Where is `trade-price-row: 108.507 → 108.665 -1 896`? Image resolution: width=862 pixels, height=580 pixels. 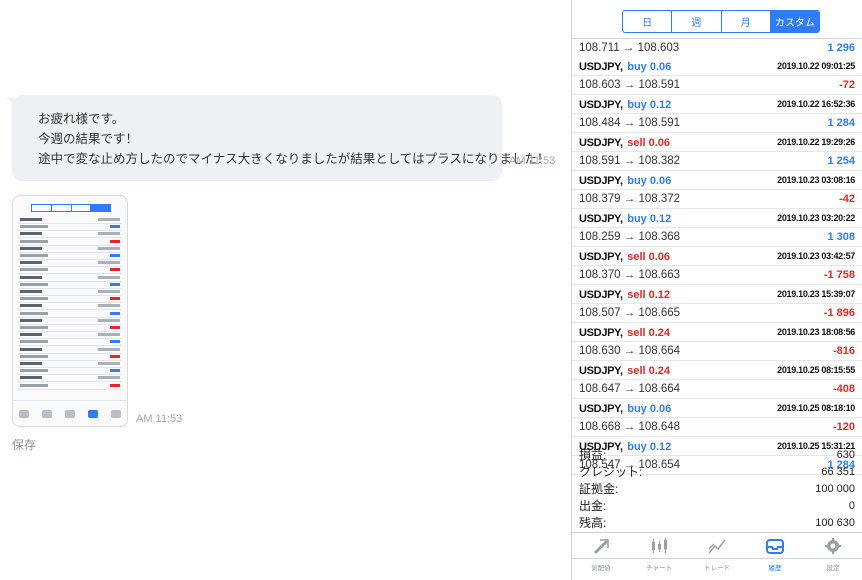 trade-price-row: 108.507 → 108.665 -1 896 is located at coordinates (717, 313).